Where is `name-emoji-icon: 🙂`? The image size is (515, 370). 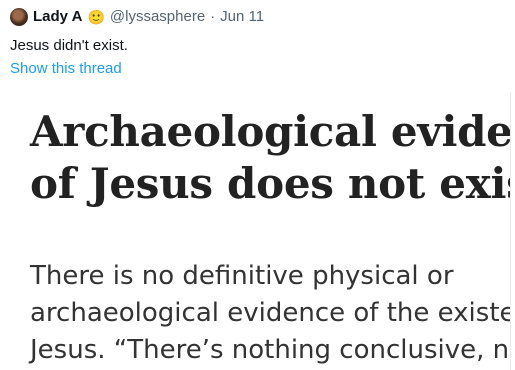
name-emoji-icon: 🙂 is located at coordinates (96, 17).